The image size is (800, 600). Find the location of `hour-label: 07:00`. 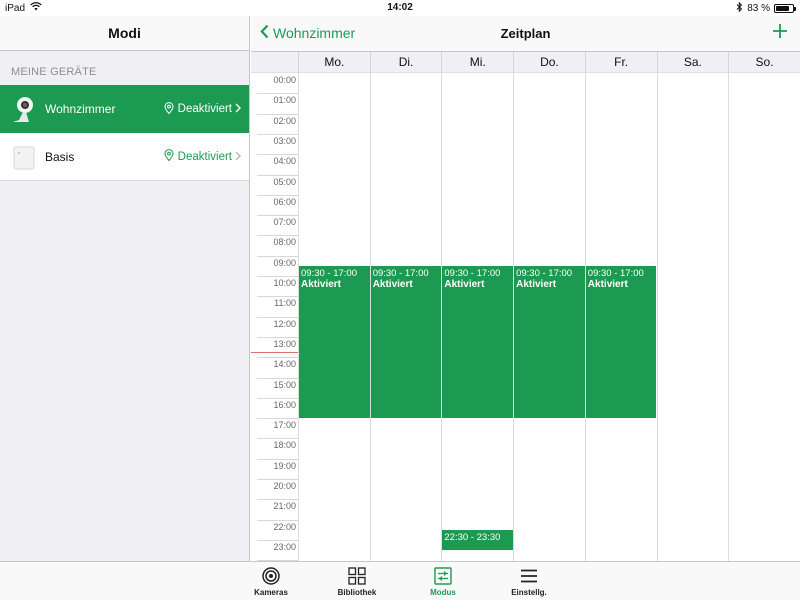

hour-label: 07:00 is located at coordinates (284, 222).